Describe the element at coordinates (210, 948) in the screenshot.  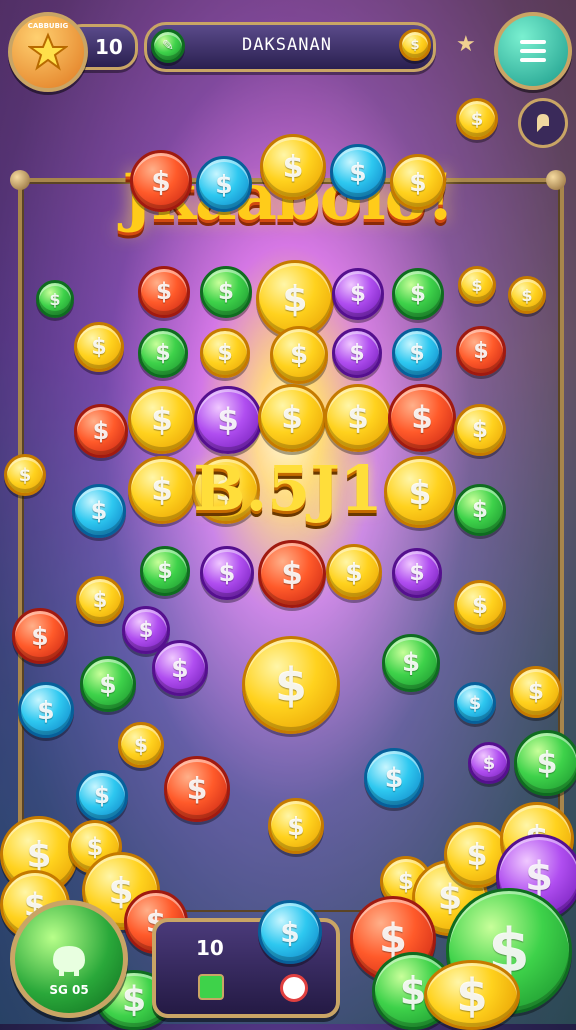
I see `panel-value: 10` at that location.